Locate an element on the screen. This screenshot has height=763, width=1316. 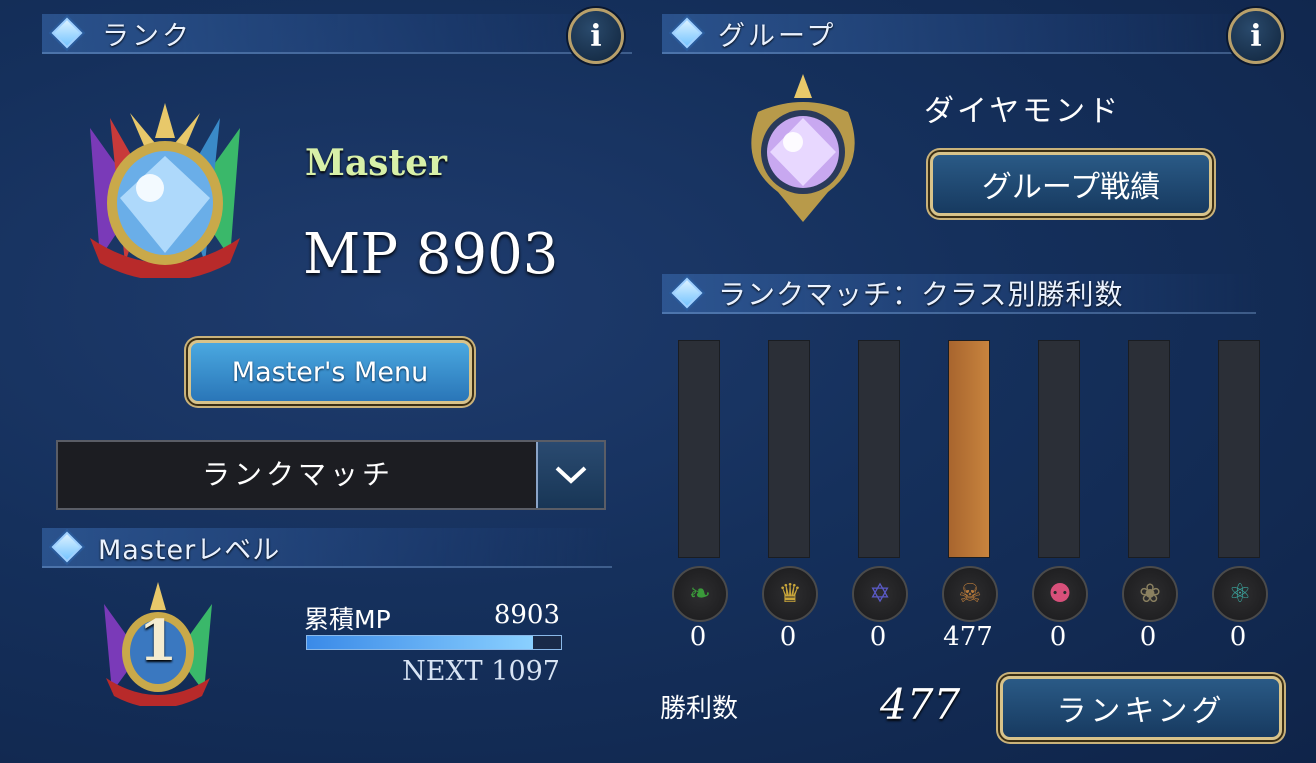
class-bar-spiral is located at coordinates (1239, 449).